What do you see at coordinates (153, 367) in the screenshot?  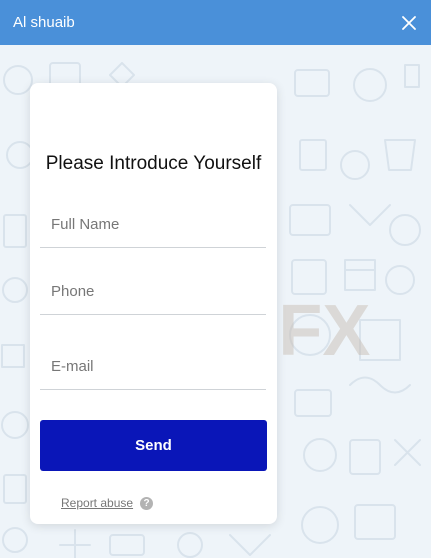 I see `email-input` at bounding box center [153, 367].